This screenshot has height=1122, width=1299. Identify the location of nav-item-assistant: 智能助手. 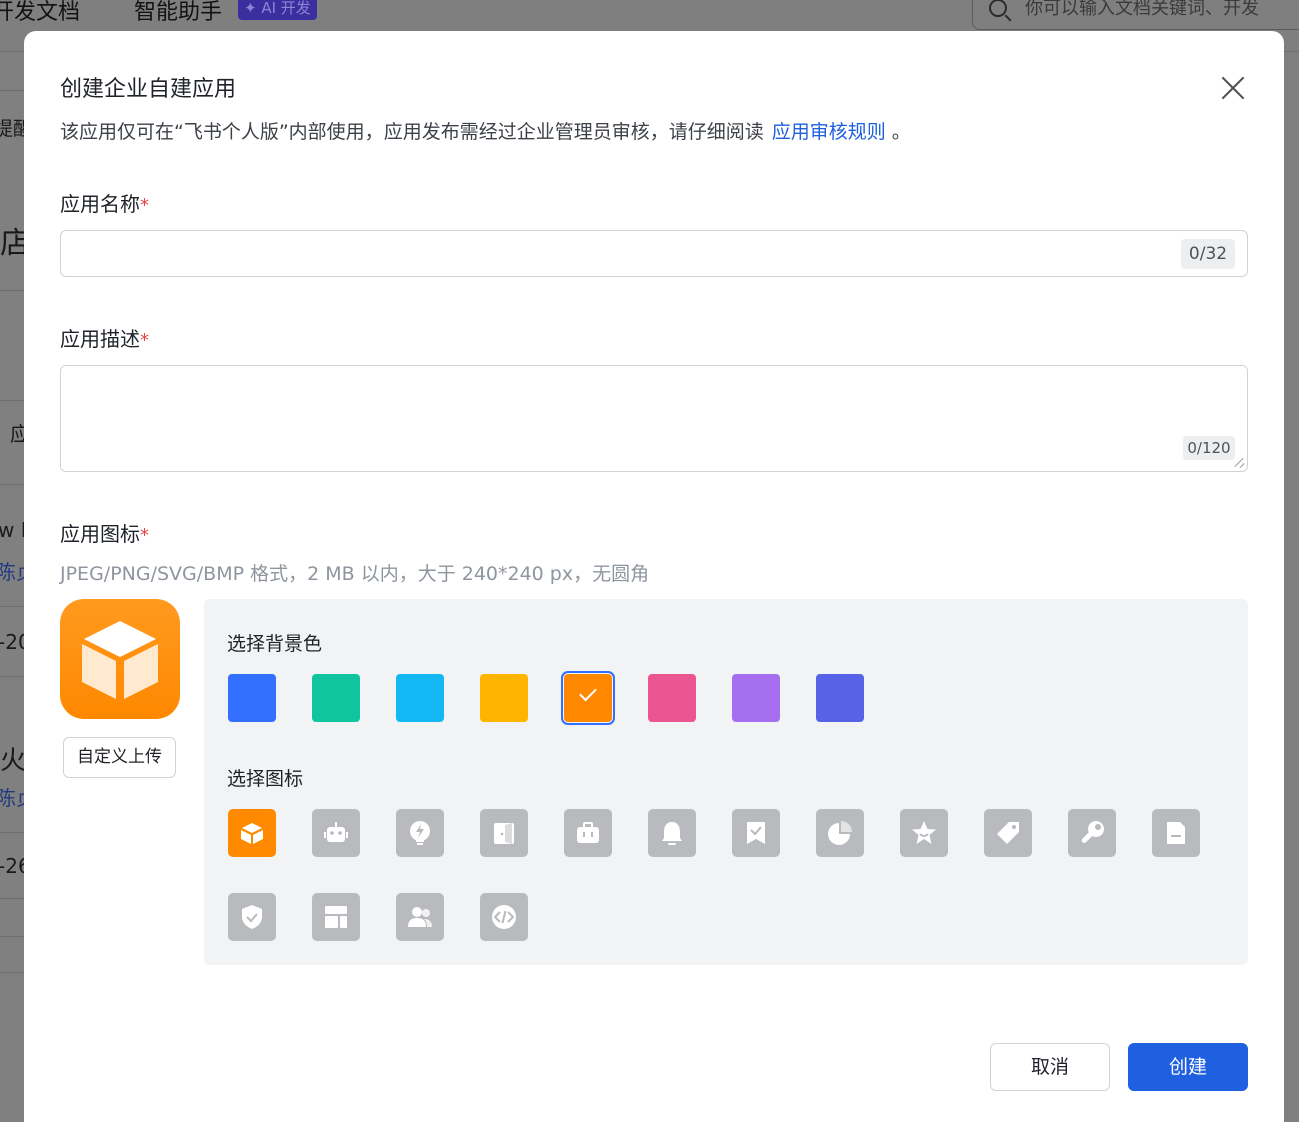
(178, 12).